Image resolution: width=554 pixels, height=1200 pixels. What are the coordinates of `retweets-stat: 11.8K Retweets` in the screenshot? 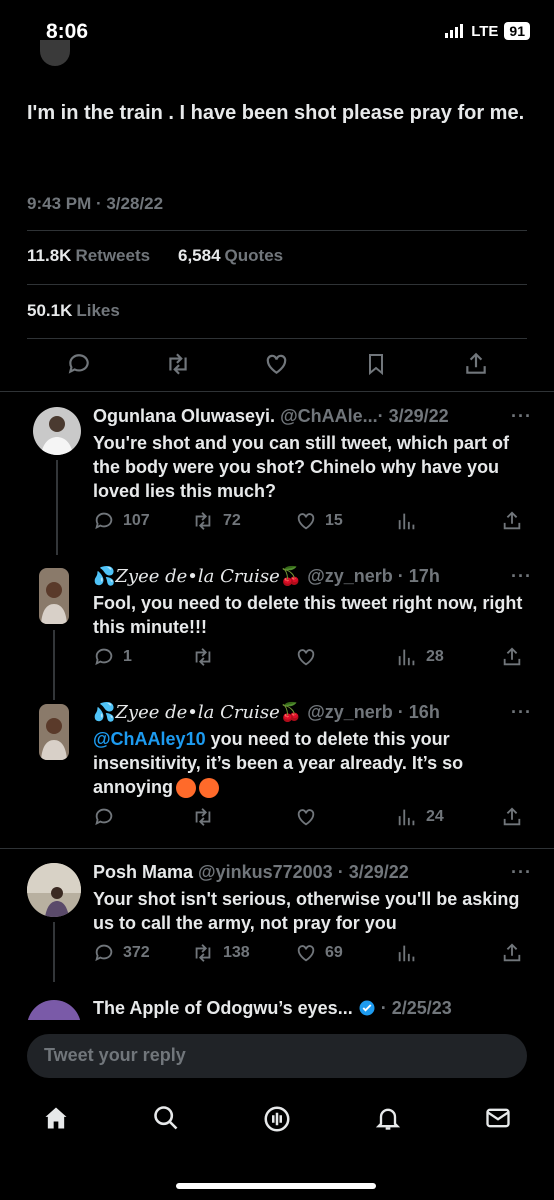 It's located at (88, 256).